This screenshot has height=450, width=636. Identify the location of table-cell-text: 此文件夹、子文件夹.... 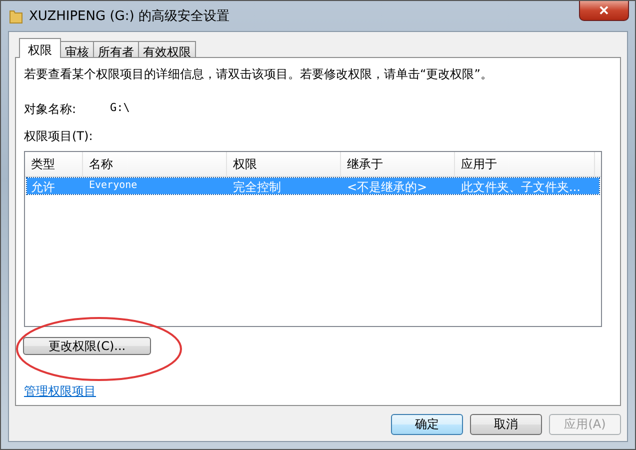
(521, 186).